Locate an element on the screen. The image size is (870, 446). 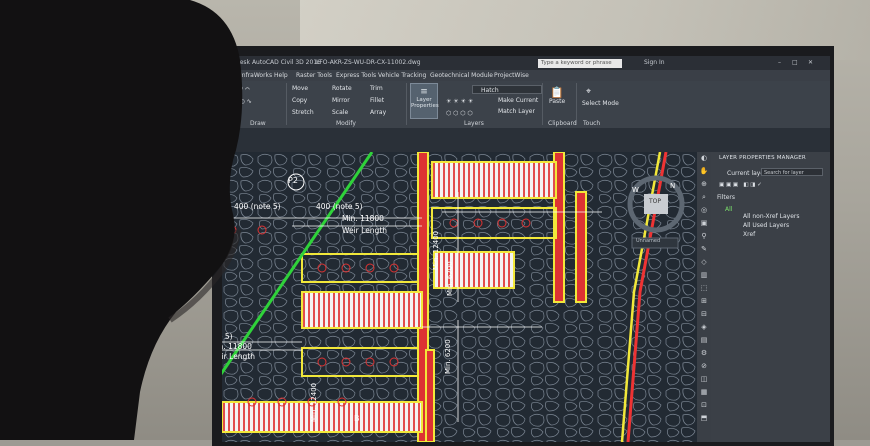
draw-tools-icon: ⟋ ⊙ ⌒ is located at coordinates (241, 89).